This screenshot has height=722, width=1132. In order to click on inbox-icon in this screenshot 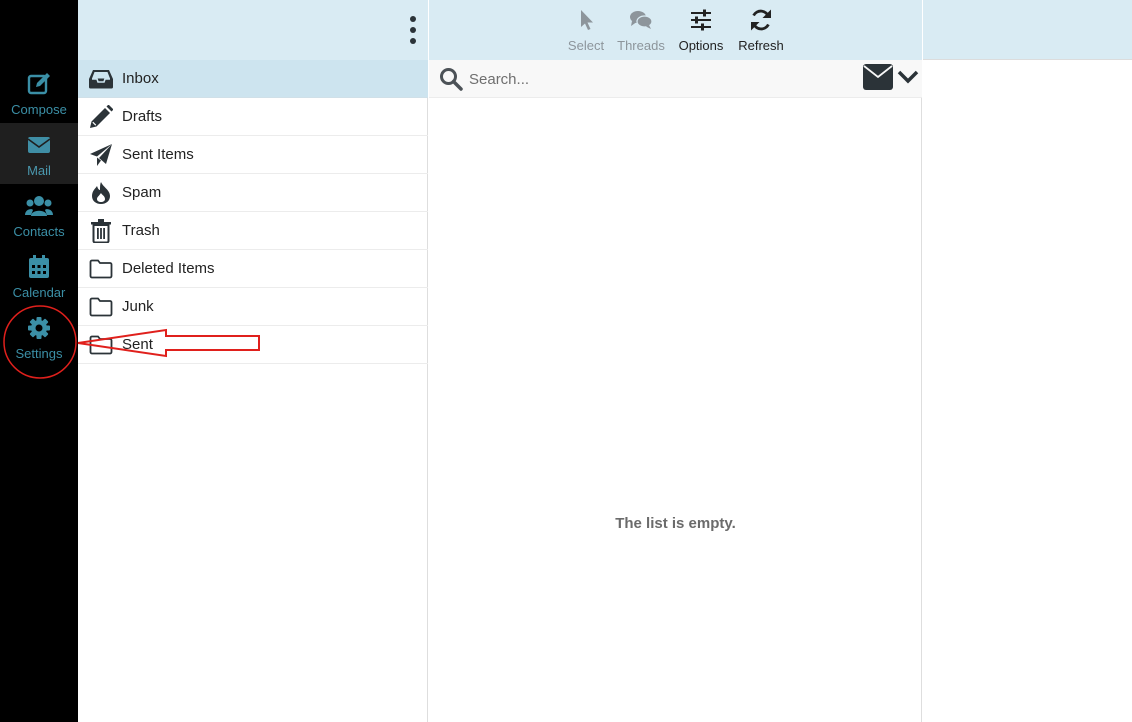, I will do `click(101, 79)`.